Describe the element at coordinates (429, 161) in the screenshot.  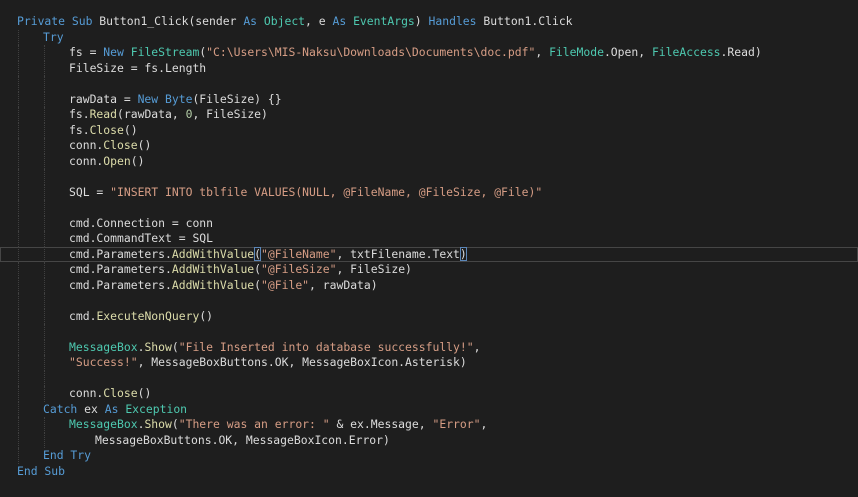
I see `code-line: conn.Open()` at that location.